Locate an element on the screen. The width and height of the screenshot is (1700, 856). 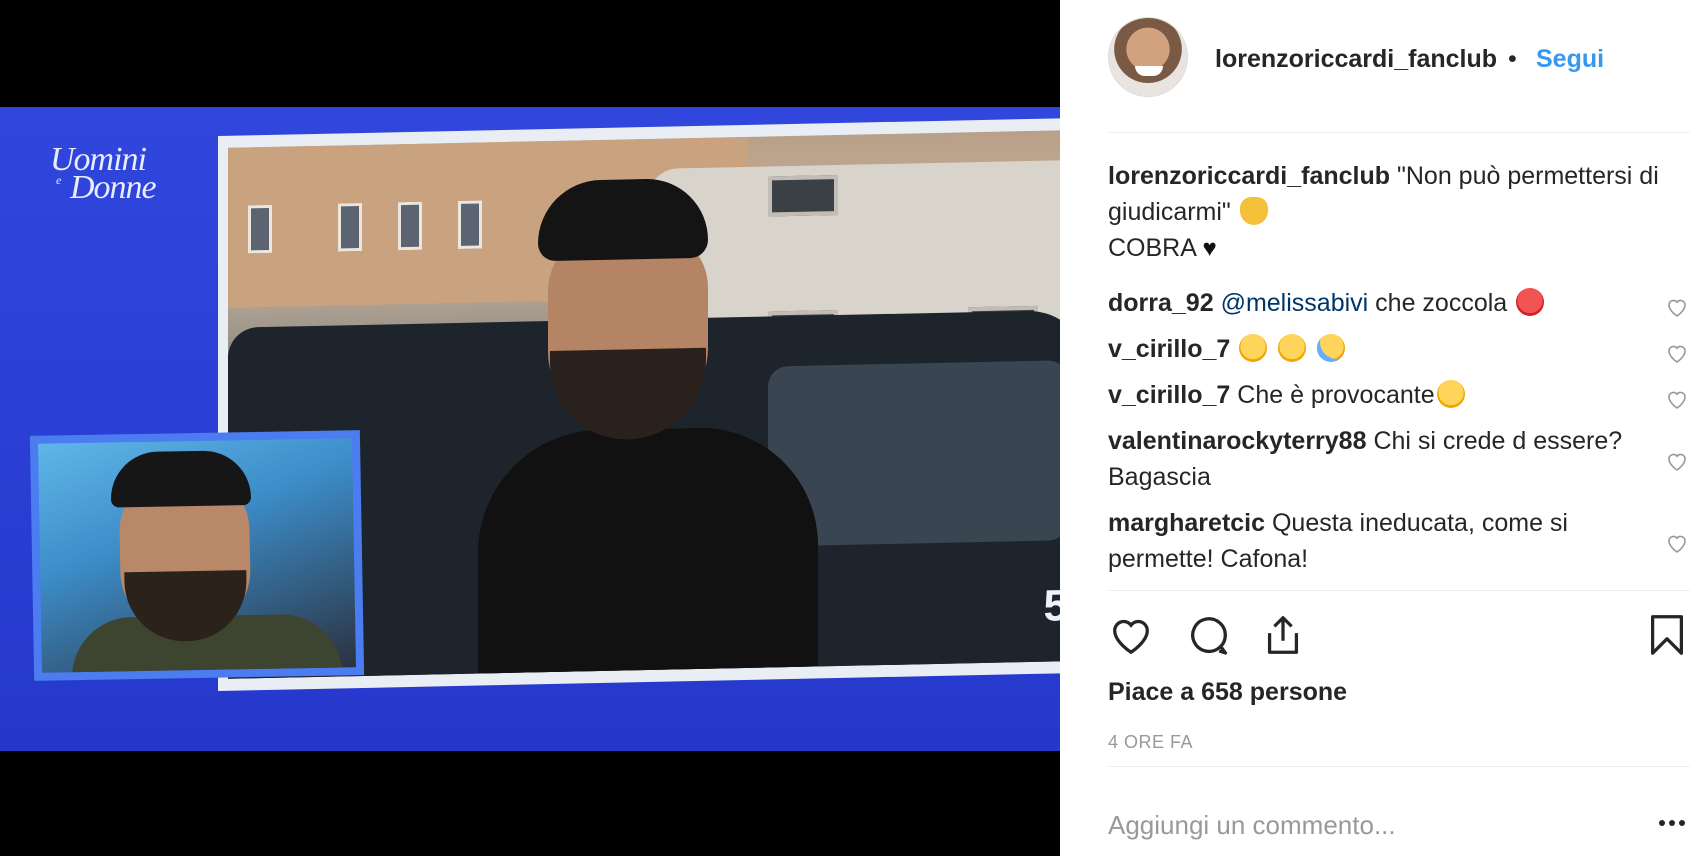
heart-eyes-emoji is located at coordinates (1450, 394).